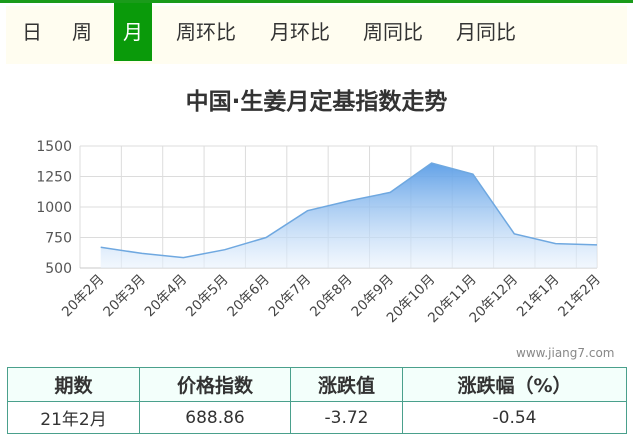 The height and width of the screenshot is (439, 633). I want to click on x-tick-label: 20年2月, so click(83, 296).